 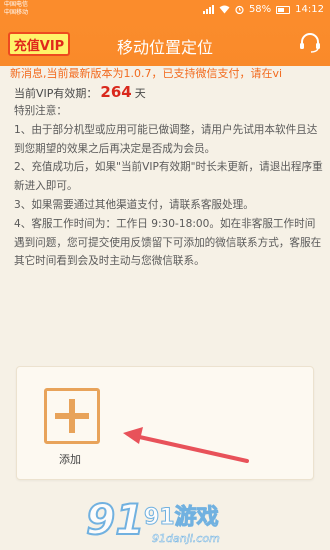 I want to click on carrier-secondary: 中国移动, so click(x=16, y=12).